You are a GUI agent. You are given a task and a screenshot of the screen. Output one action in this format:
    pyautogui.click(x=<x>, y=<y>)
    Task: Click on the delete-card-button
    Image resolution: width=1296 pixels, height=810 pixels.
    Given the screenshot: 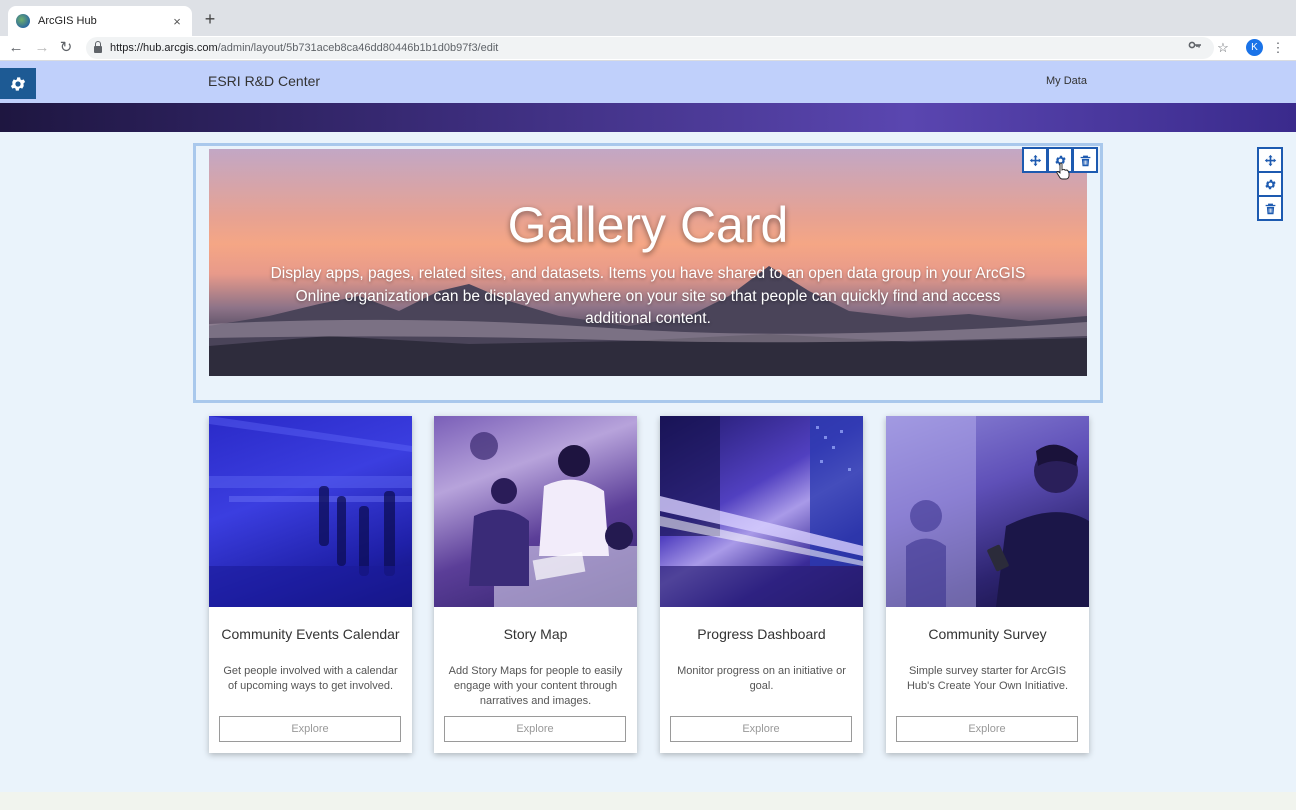 What is the action you would take?
    pyautogui.click(x=1085, y=160)
    